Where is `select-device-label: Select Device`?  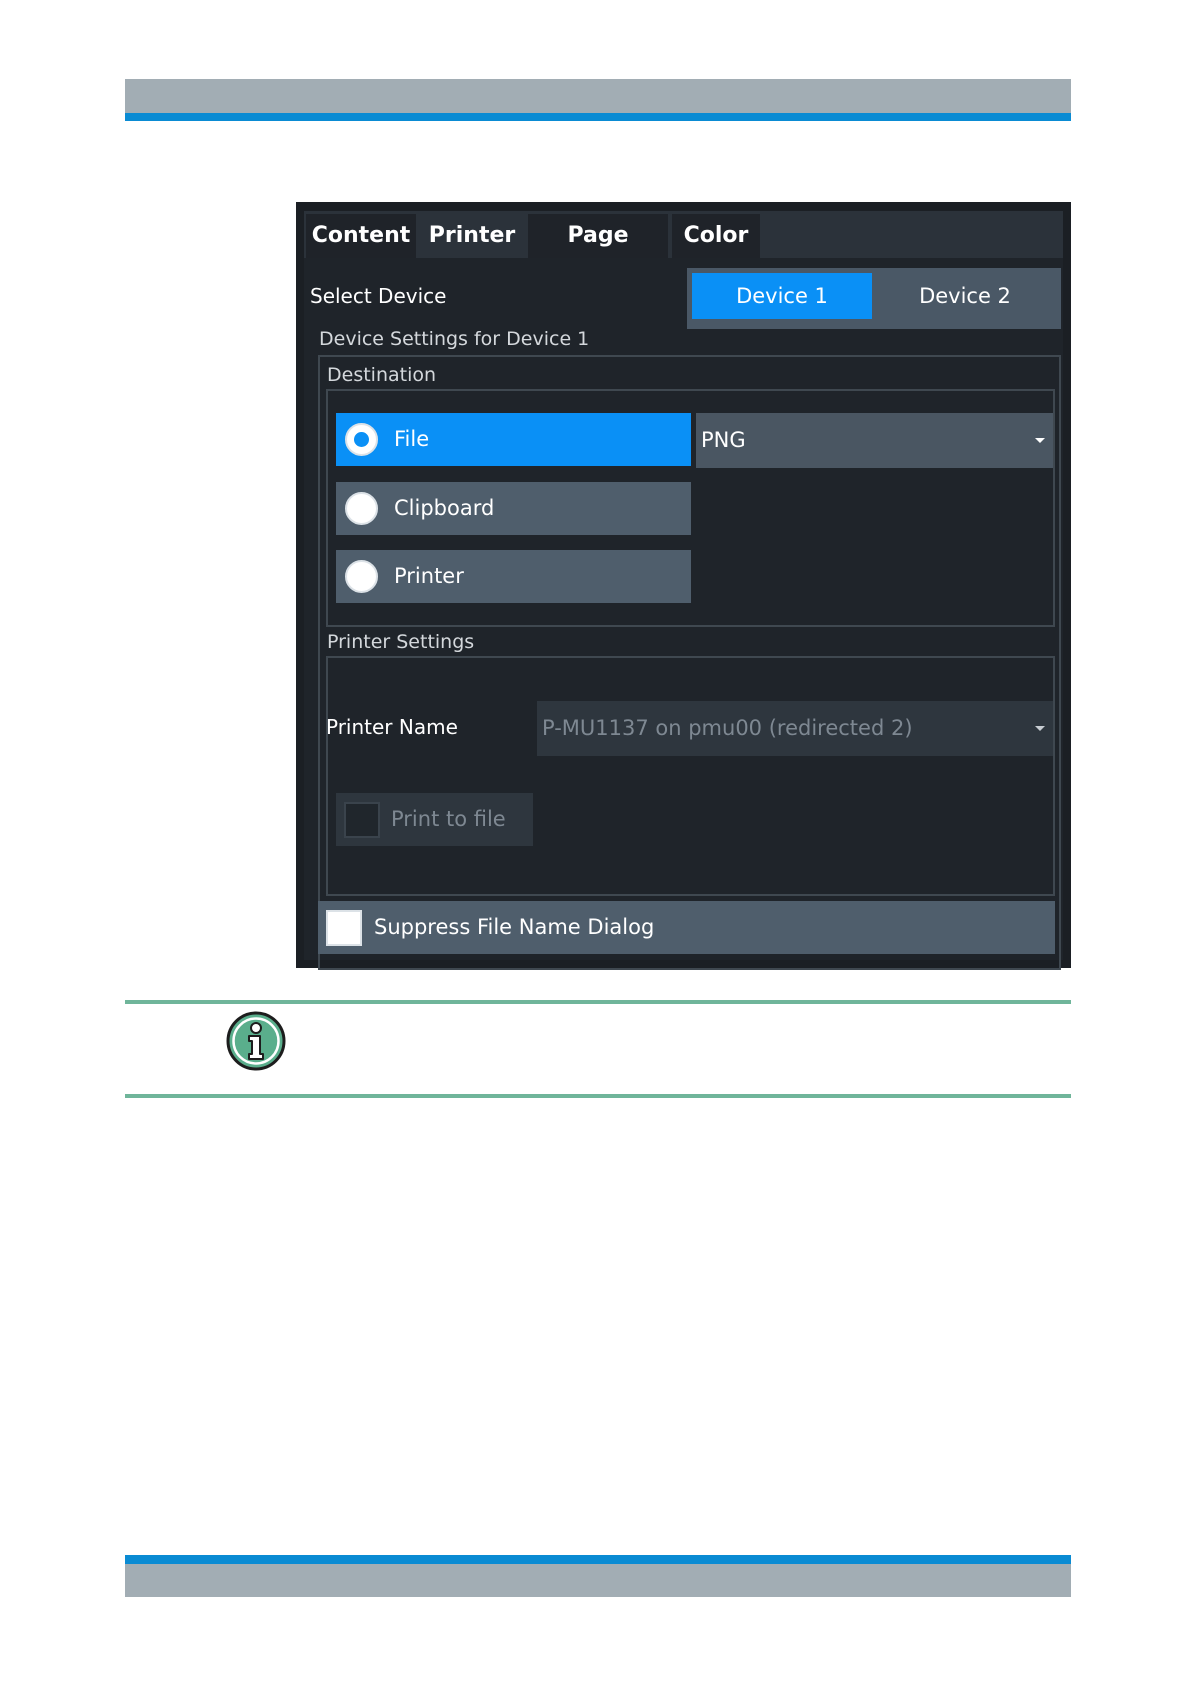 select-device-label: Select Device is located at coordinates (378, 296).